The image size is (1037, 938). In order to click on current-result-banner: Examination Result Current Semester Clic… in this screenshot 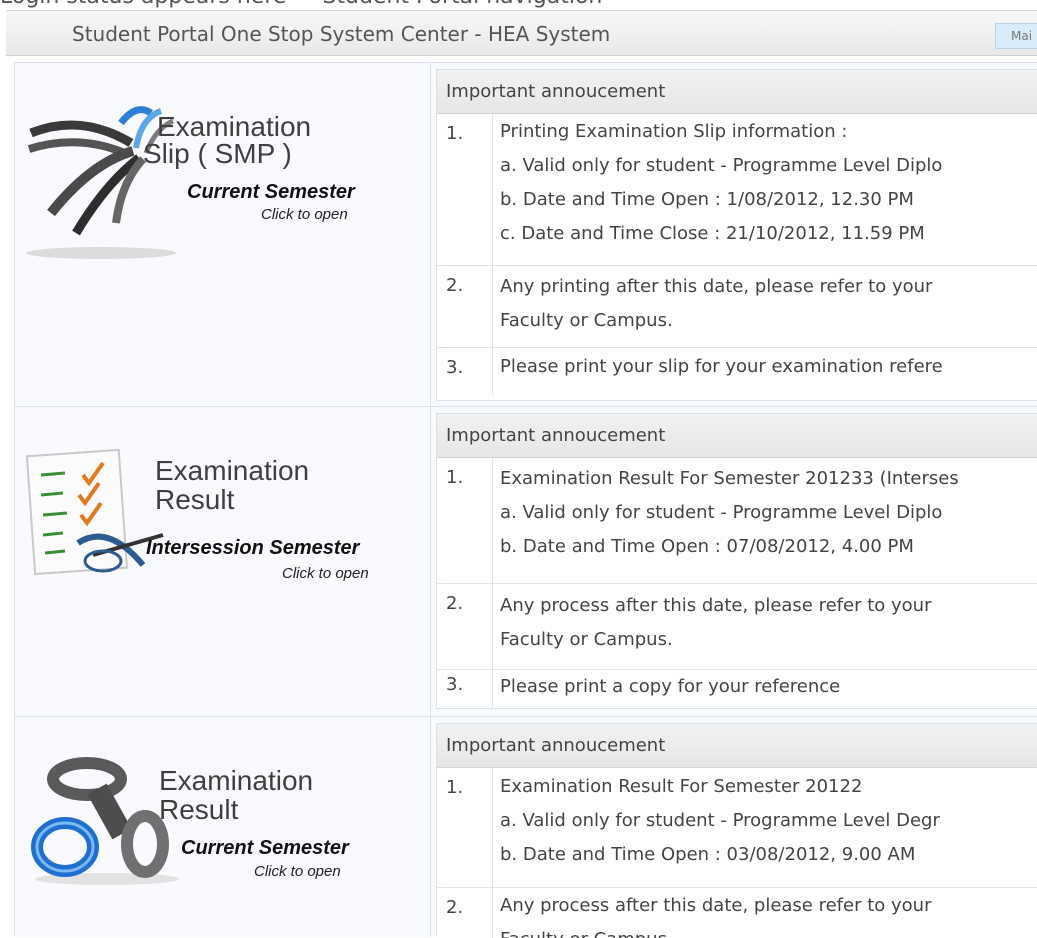, I will do `click(217, 814)`.